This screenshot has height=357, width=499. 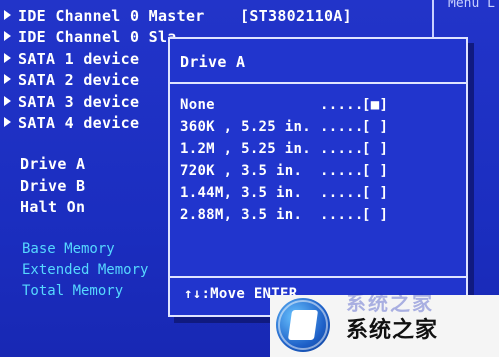 I want to click on logo-window-shape, so click(x=303, y=325).